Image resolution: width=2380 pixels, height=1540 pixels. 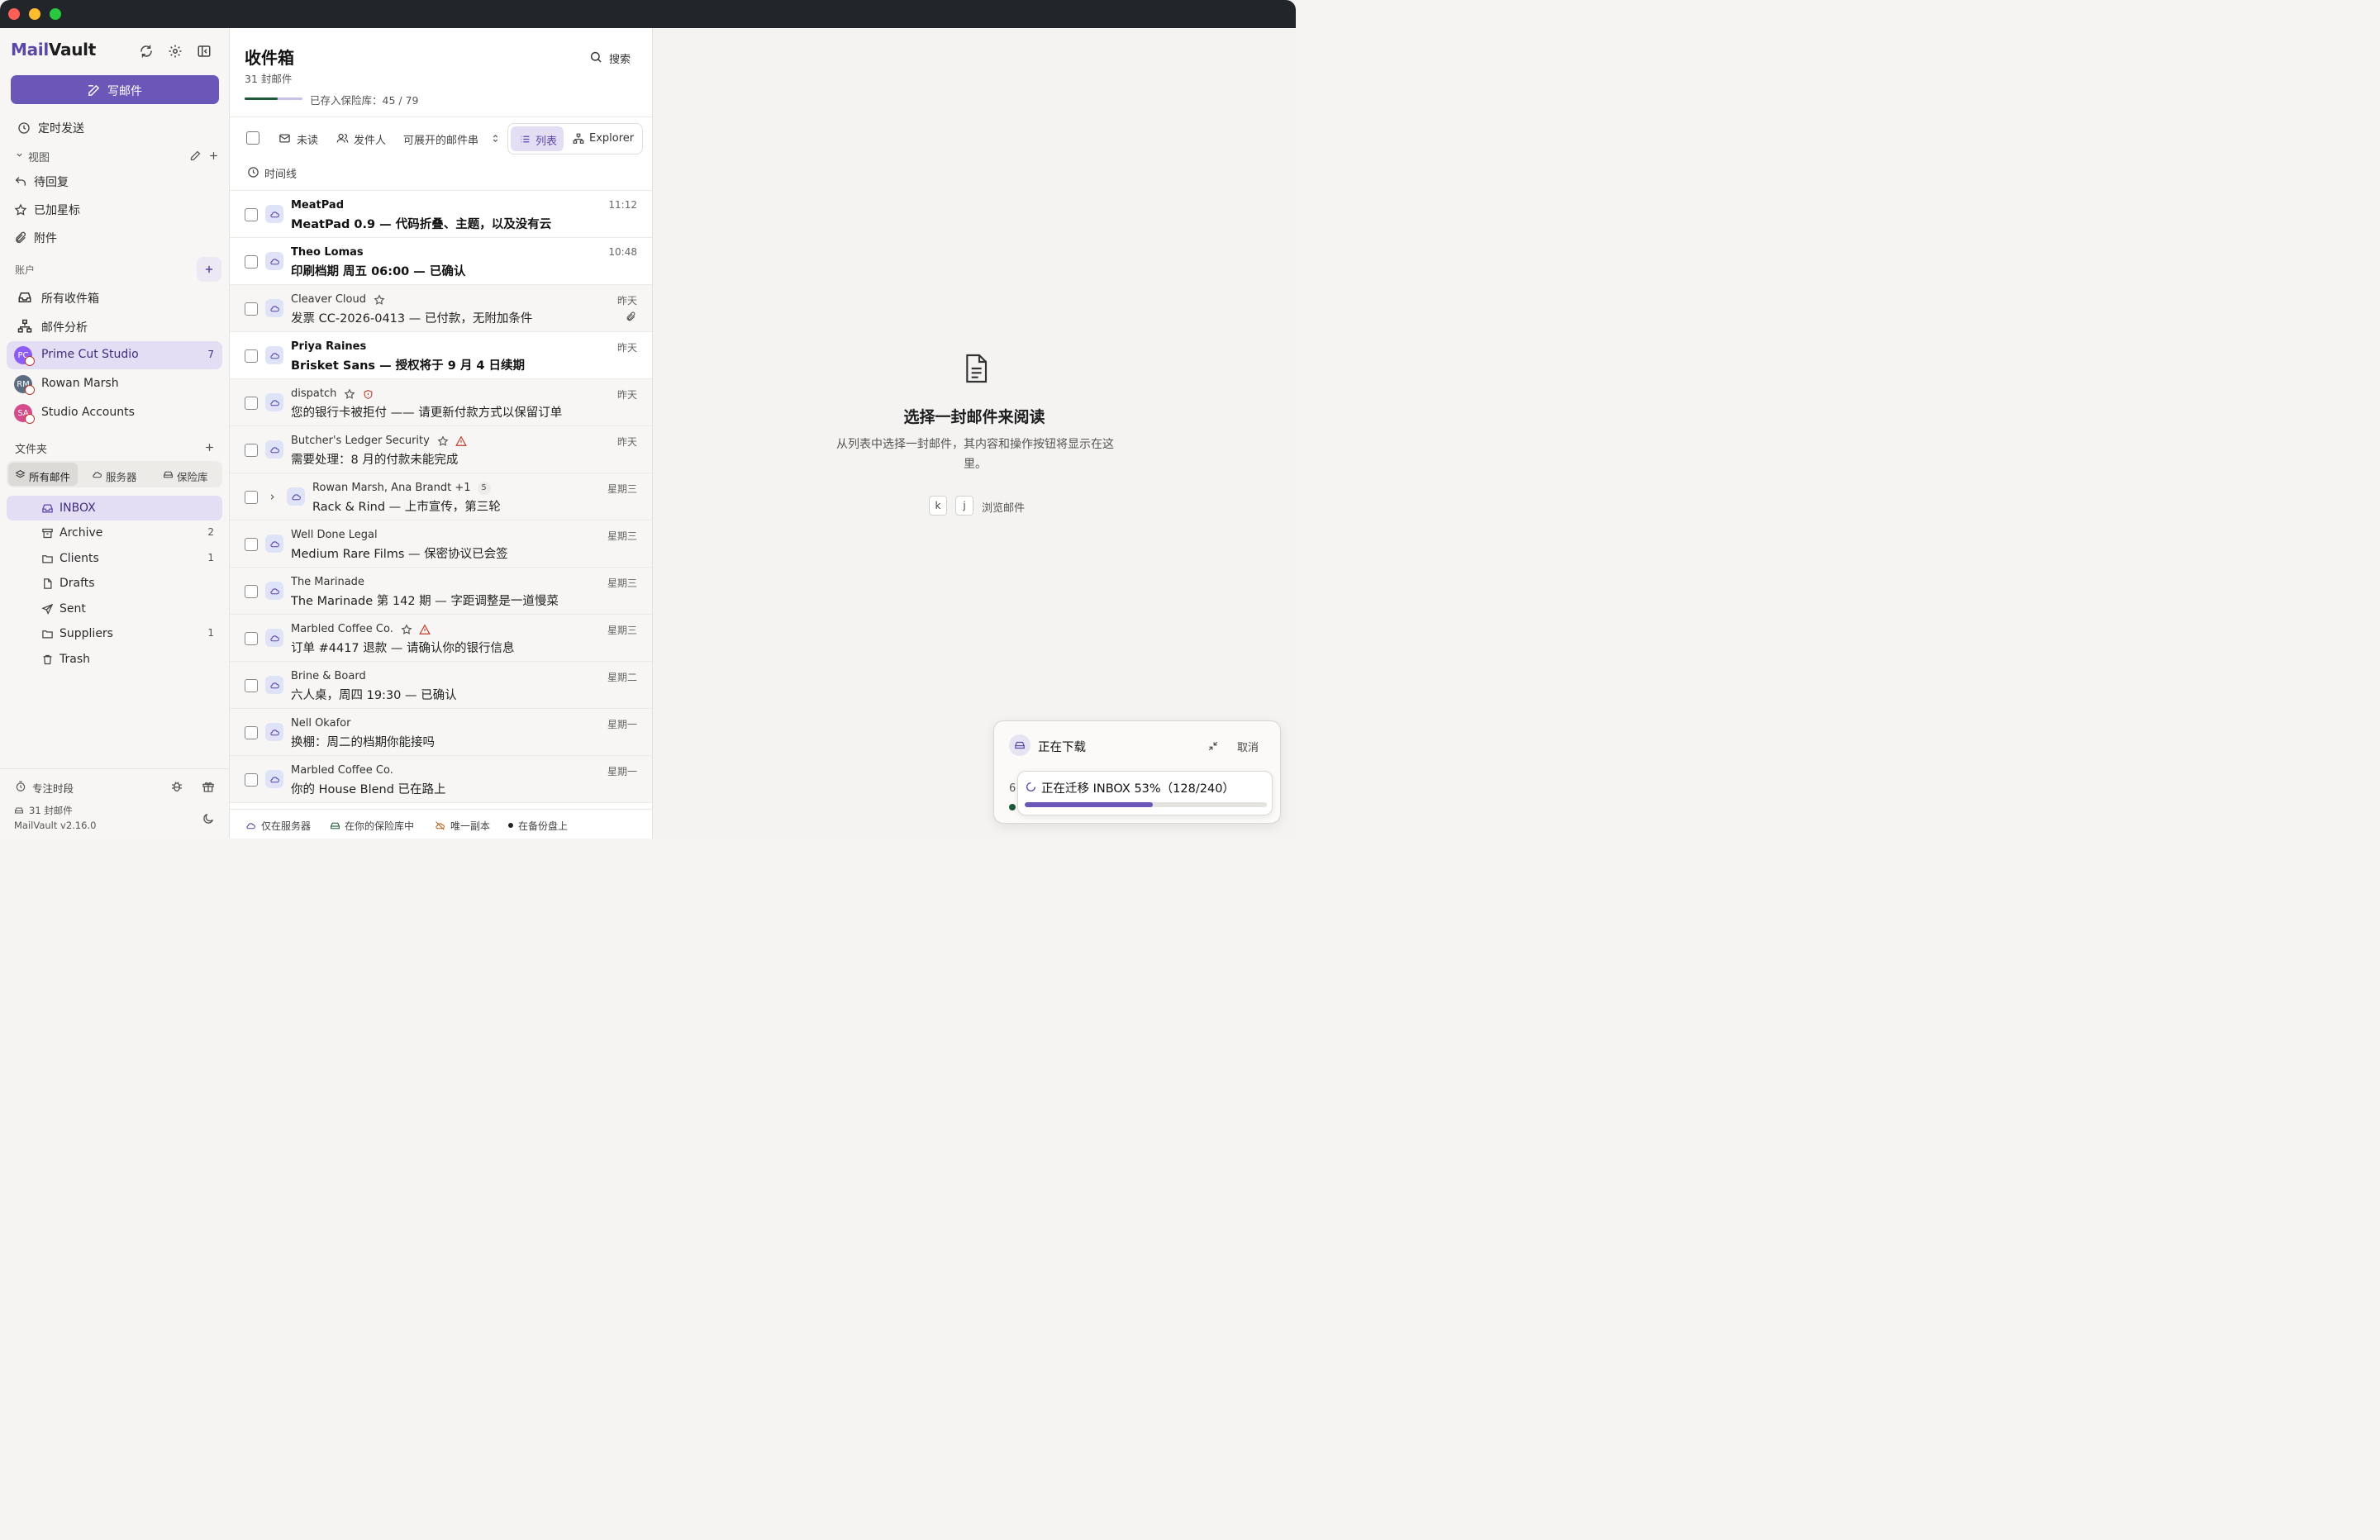 I want to click on focus-session-button: 专注时段, so click(x=56, y=785).